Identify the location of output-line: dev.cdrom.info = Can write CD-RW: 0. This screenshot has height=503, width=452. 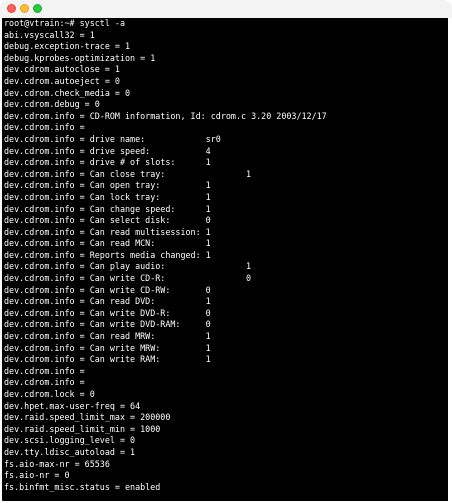
(107, 289).